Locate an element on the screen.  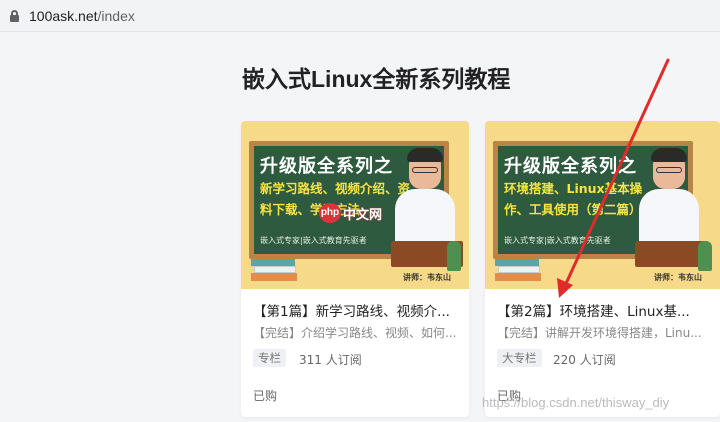
desk-illustration is located at coordinates (671, 254).